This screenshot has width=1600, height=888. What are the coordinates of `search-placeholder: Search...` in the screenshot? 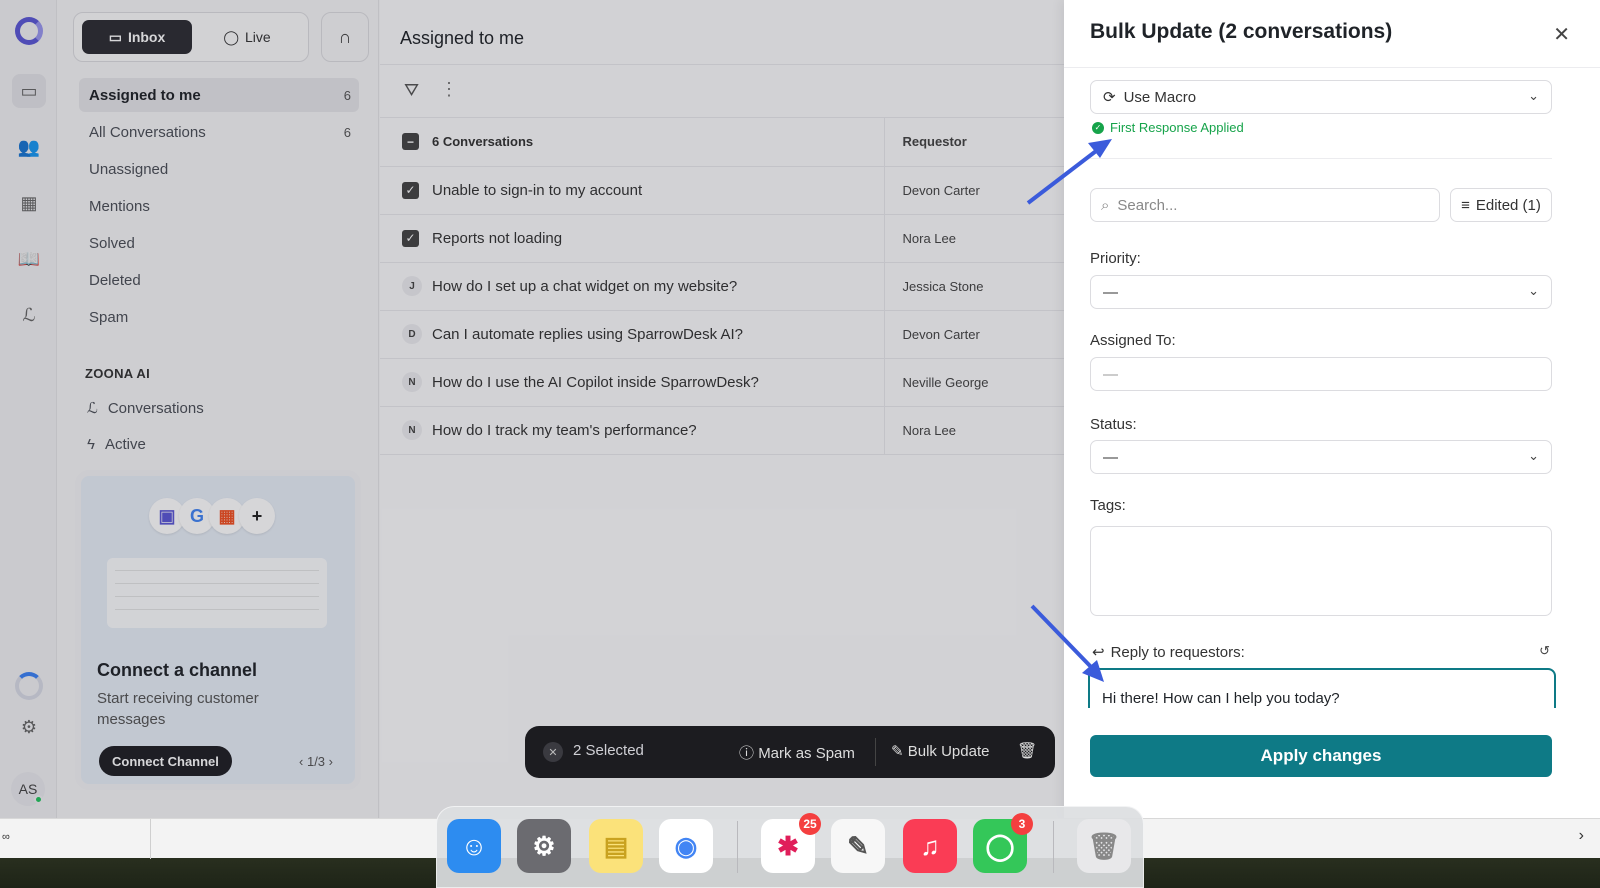 It's located at (1147, 205).